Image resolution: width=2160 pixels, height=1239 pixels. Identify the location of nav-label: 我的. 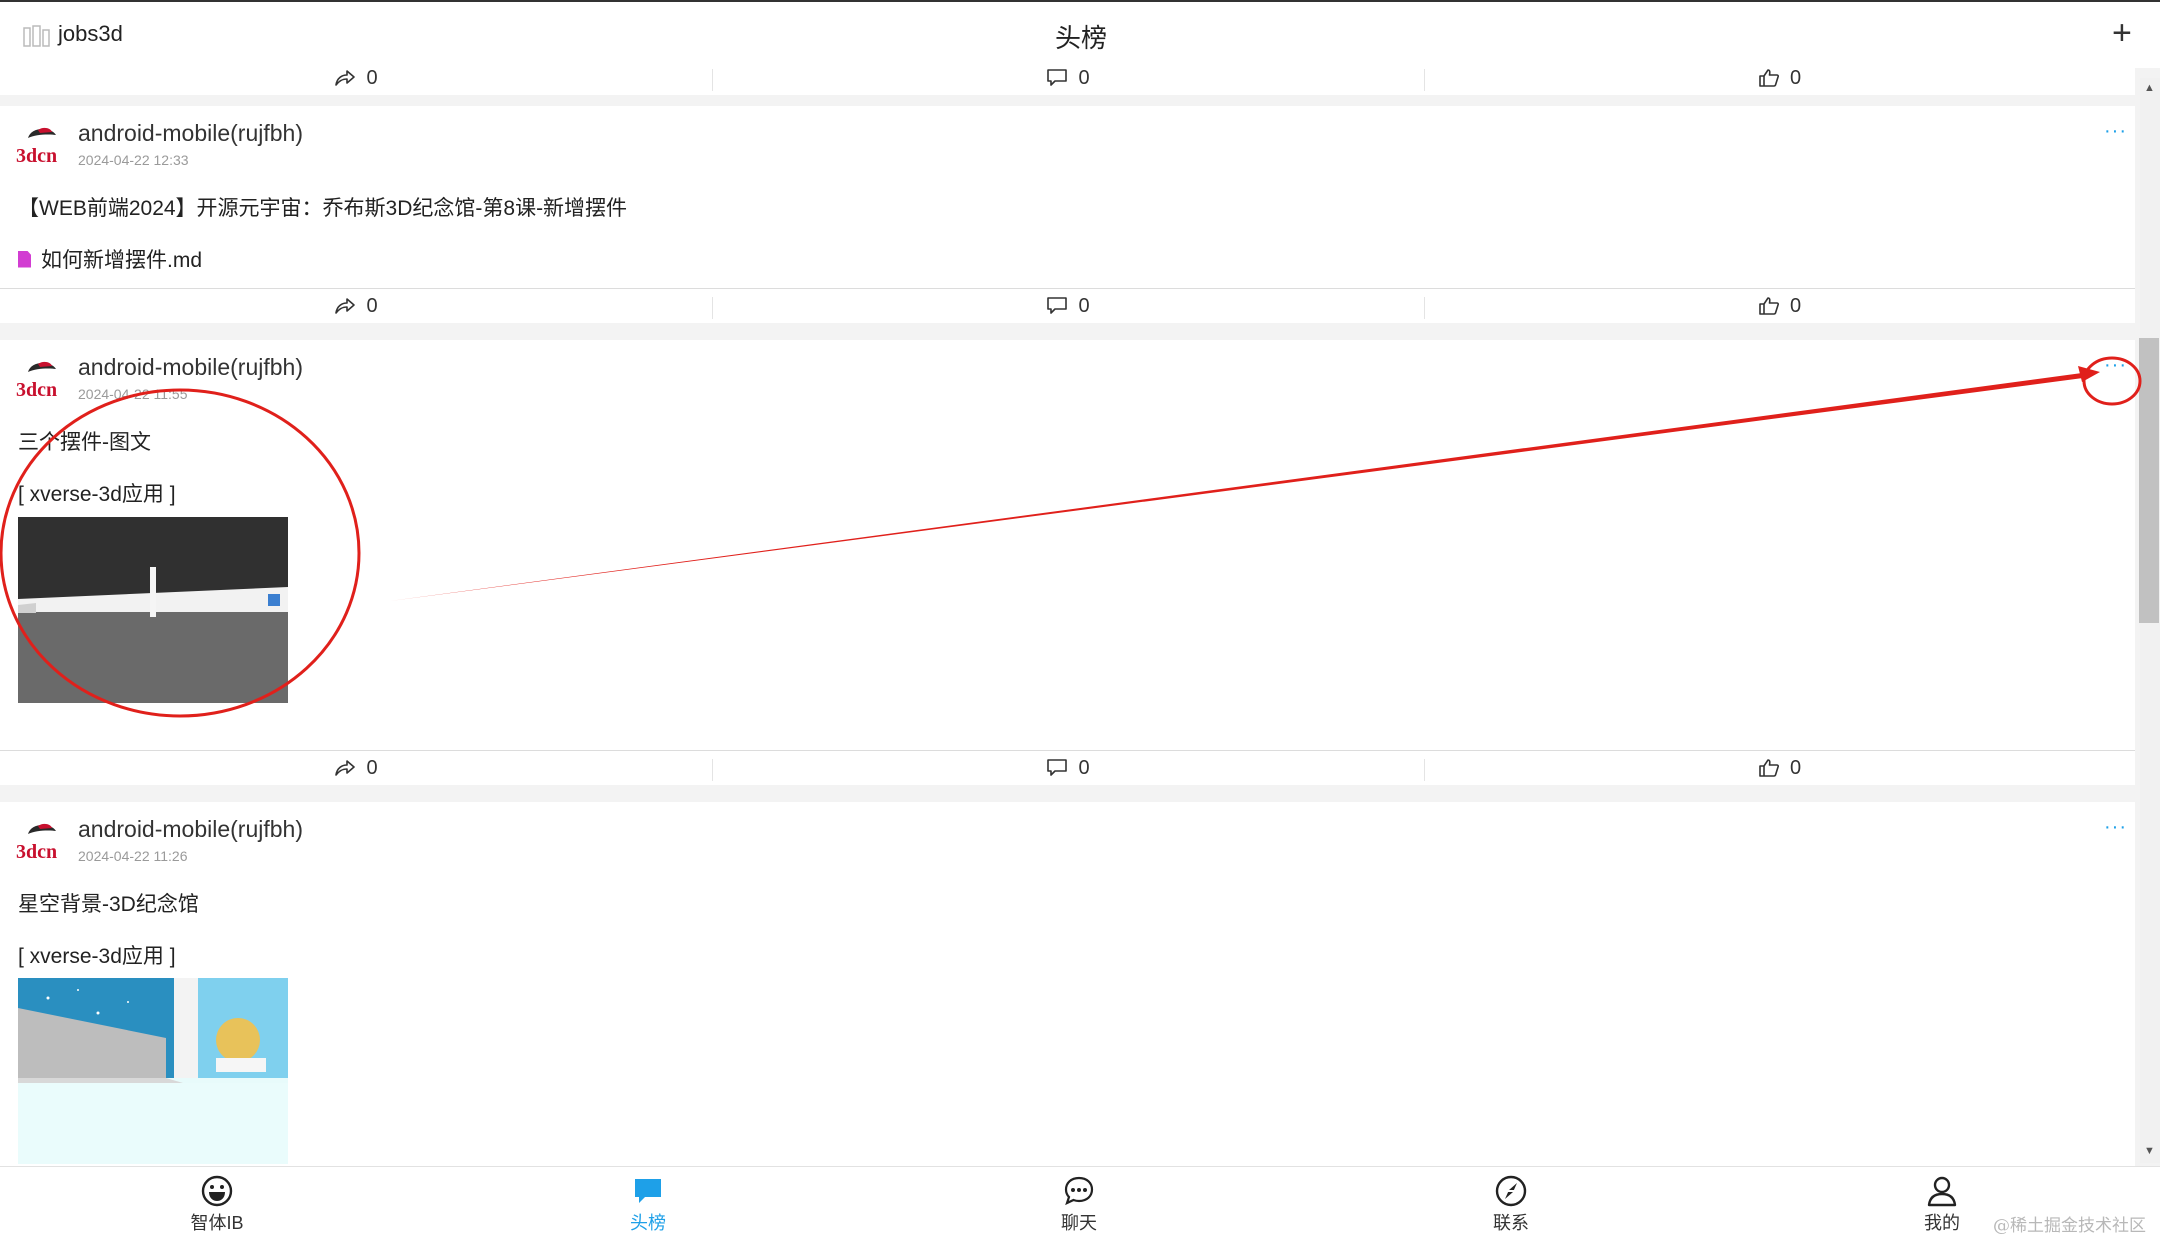
(1942, 1223).